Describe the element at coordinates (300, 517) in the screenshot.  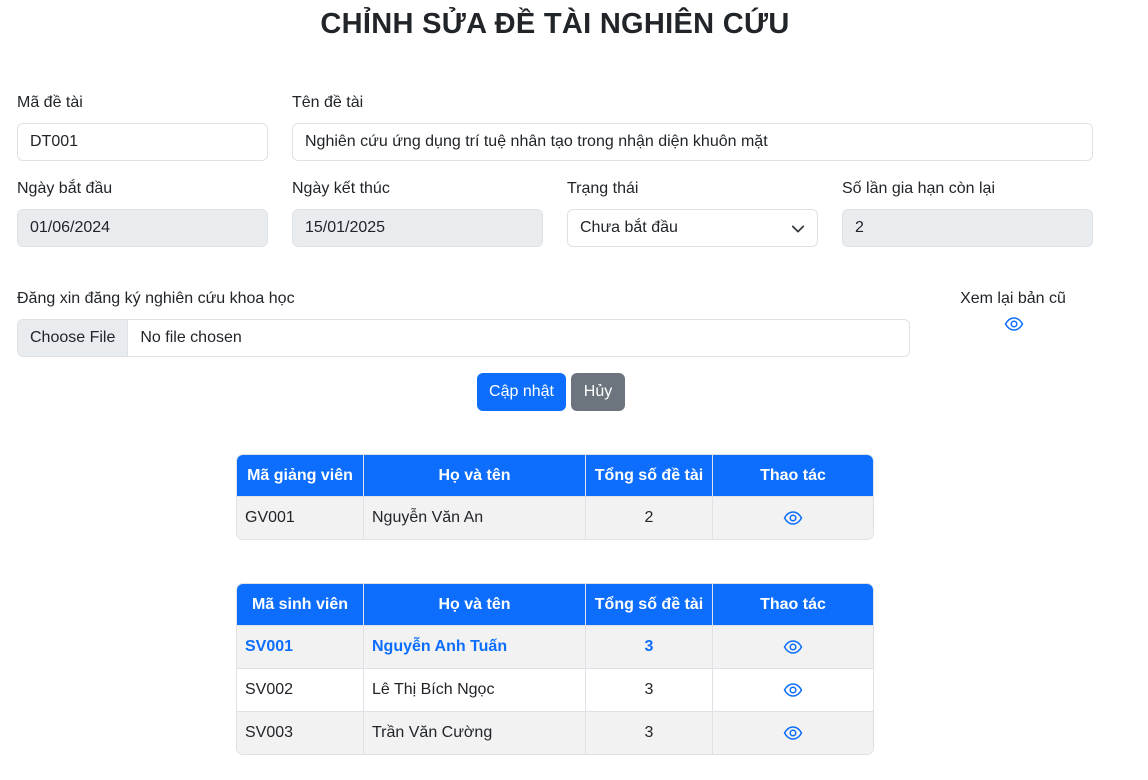
I see `lecturer-id: GV001` at that location.